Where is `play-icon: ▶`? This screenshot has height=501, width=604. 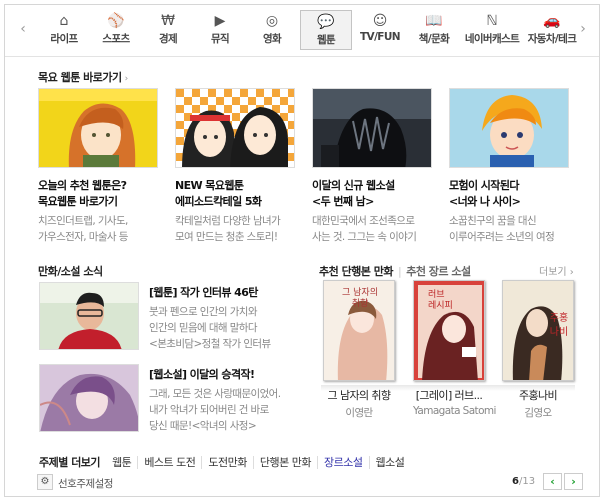 play-icon: ▶ is located at coordinates (220, 21).